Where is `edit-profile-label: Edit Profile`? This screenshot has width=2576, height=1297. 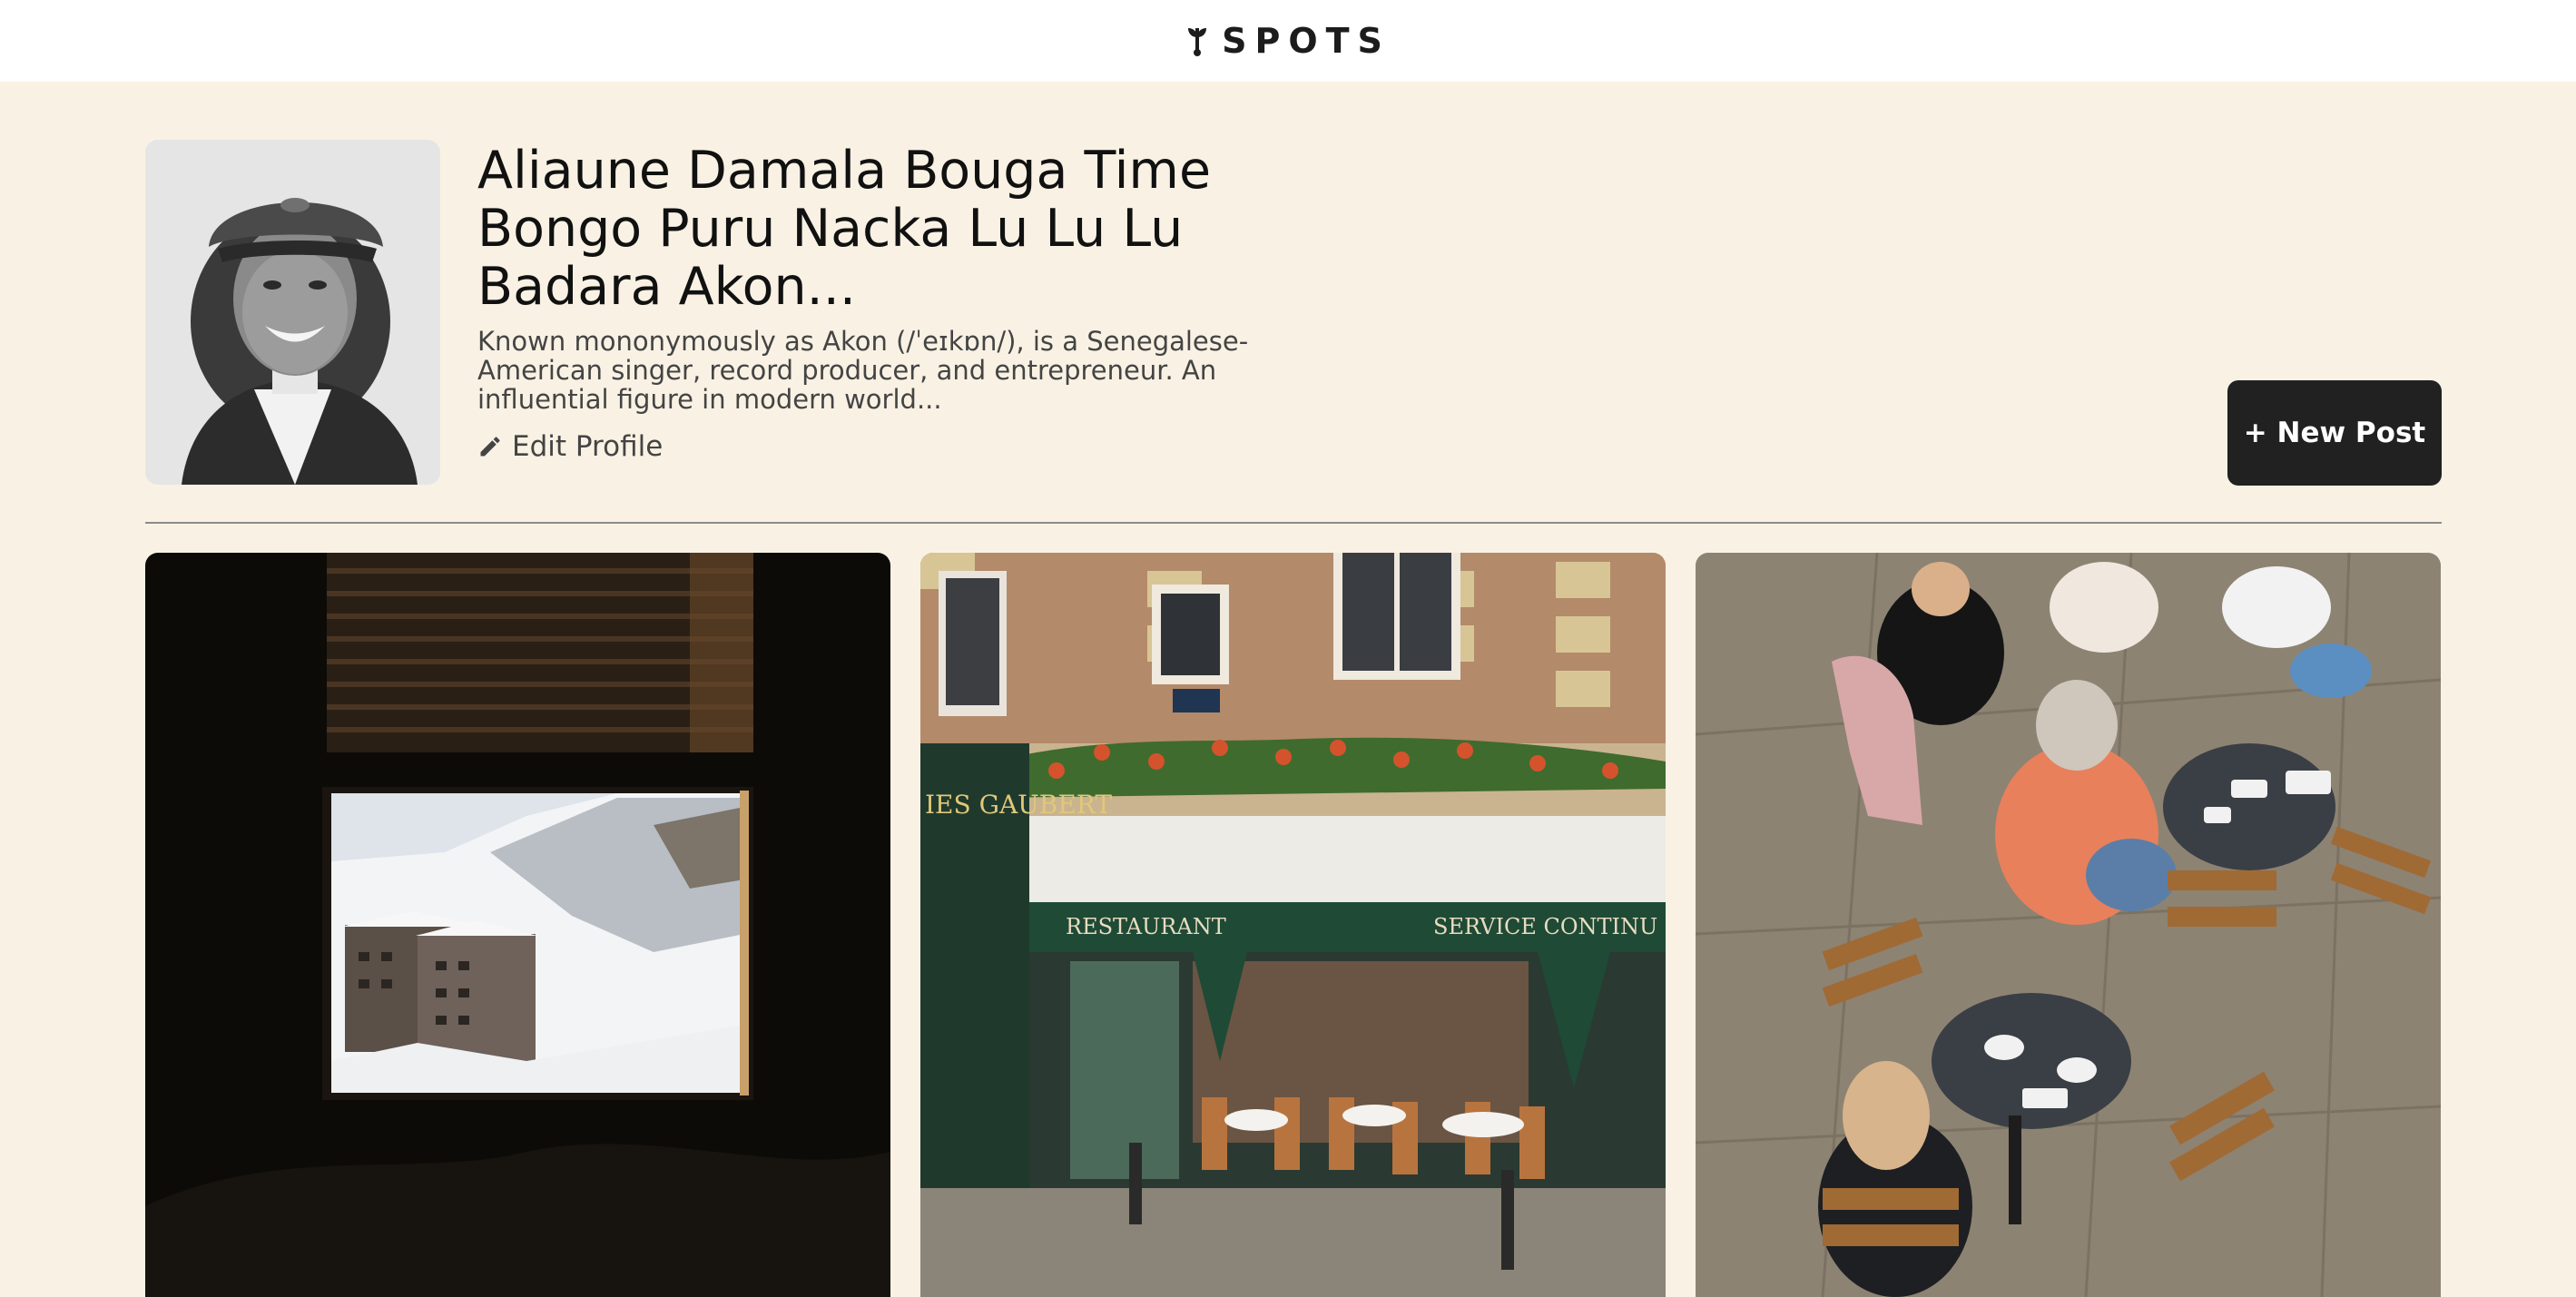 edit-profile-label: Edit Profile is located at coordinates (588, 446).